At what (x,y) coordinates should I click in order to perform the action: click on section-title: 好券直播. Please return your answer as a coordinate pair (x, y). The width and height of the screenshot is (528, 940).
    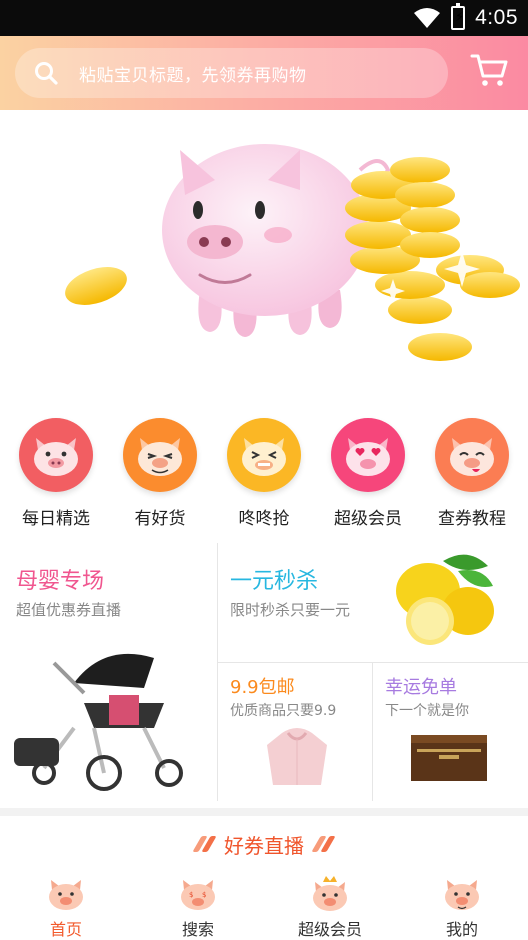
    Looking at the image, I should click on (264, 845).